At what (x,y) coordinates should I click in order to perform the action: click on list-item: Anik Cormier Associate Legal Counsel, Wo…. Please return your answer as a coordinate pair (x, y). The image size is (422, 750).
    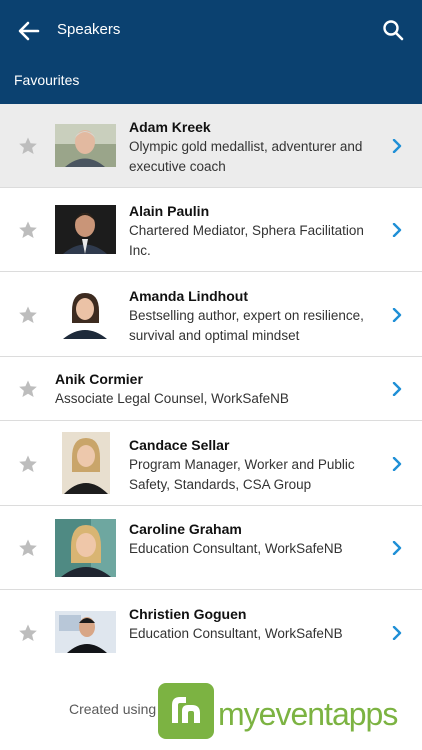
    Looking at the image, I should click on (211, 389).